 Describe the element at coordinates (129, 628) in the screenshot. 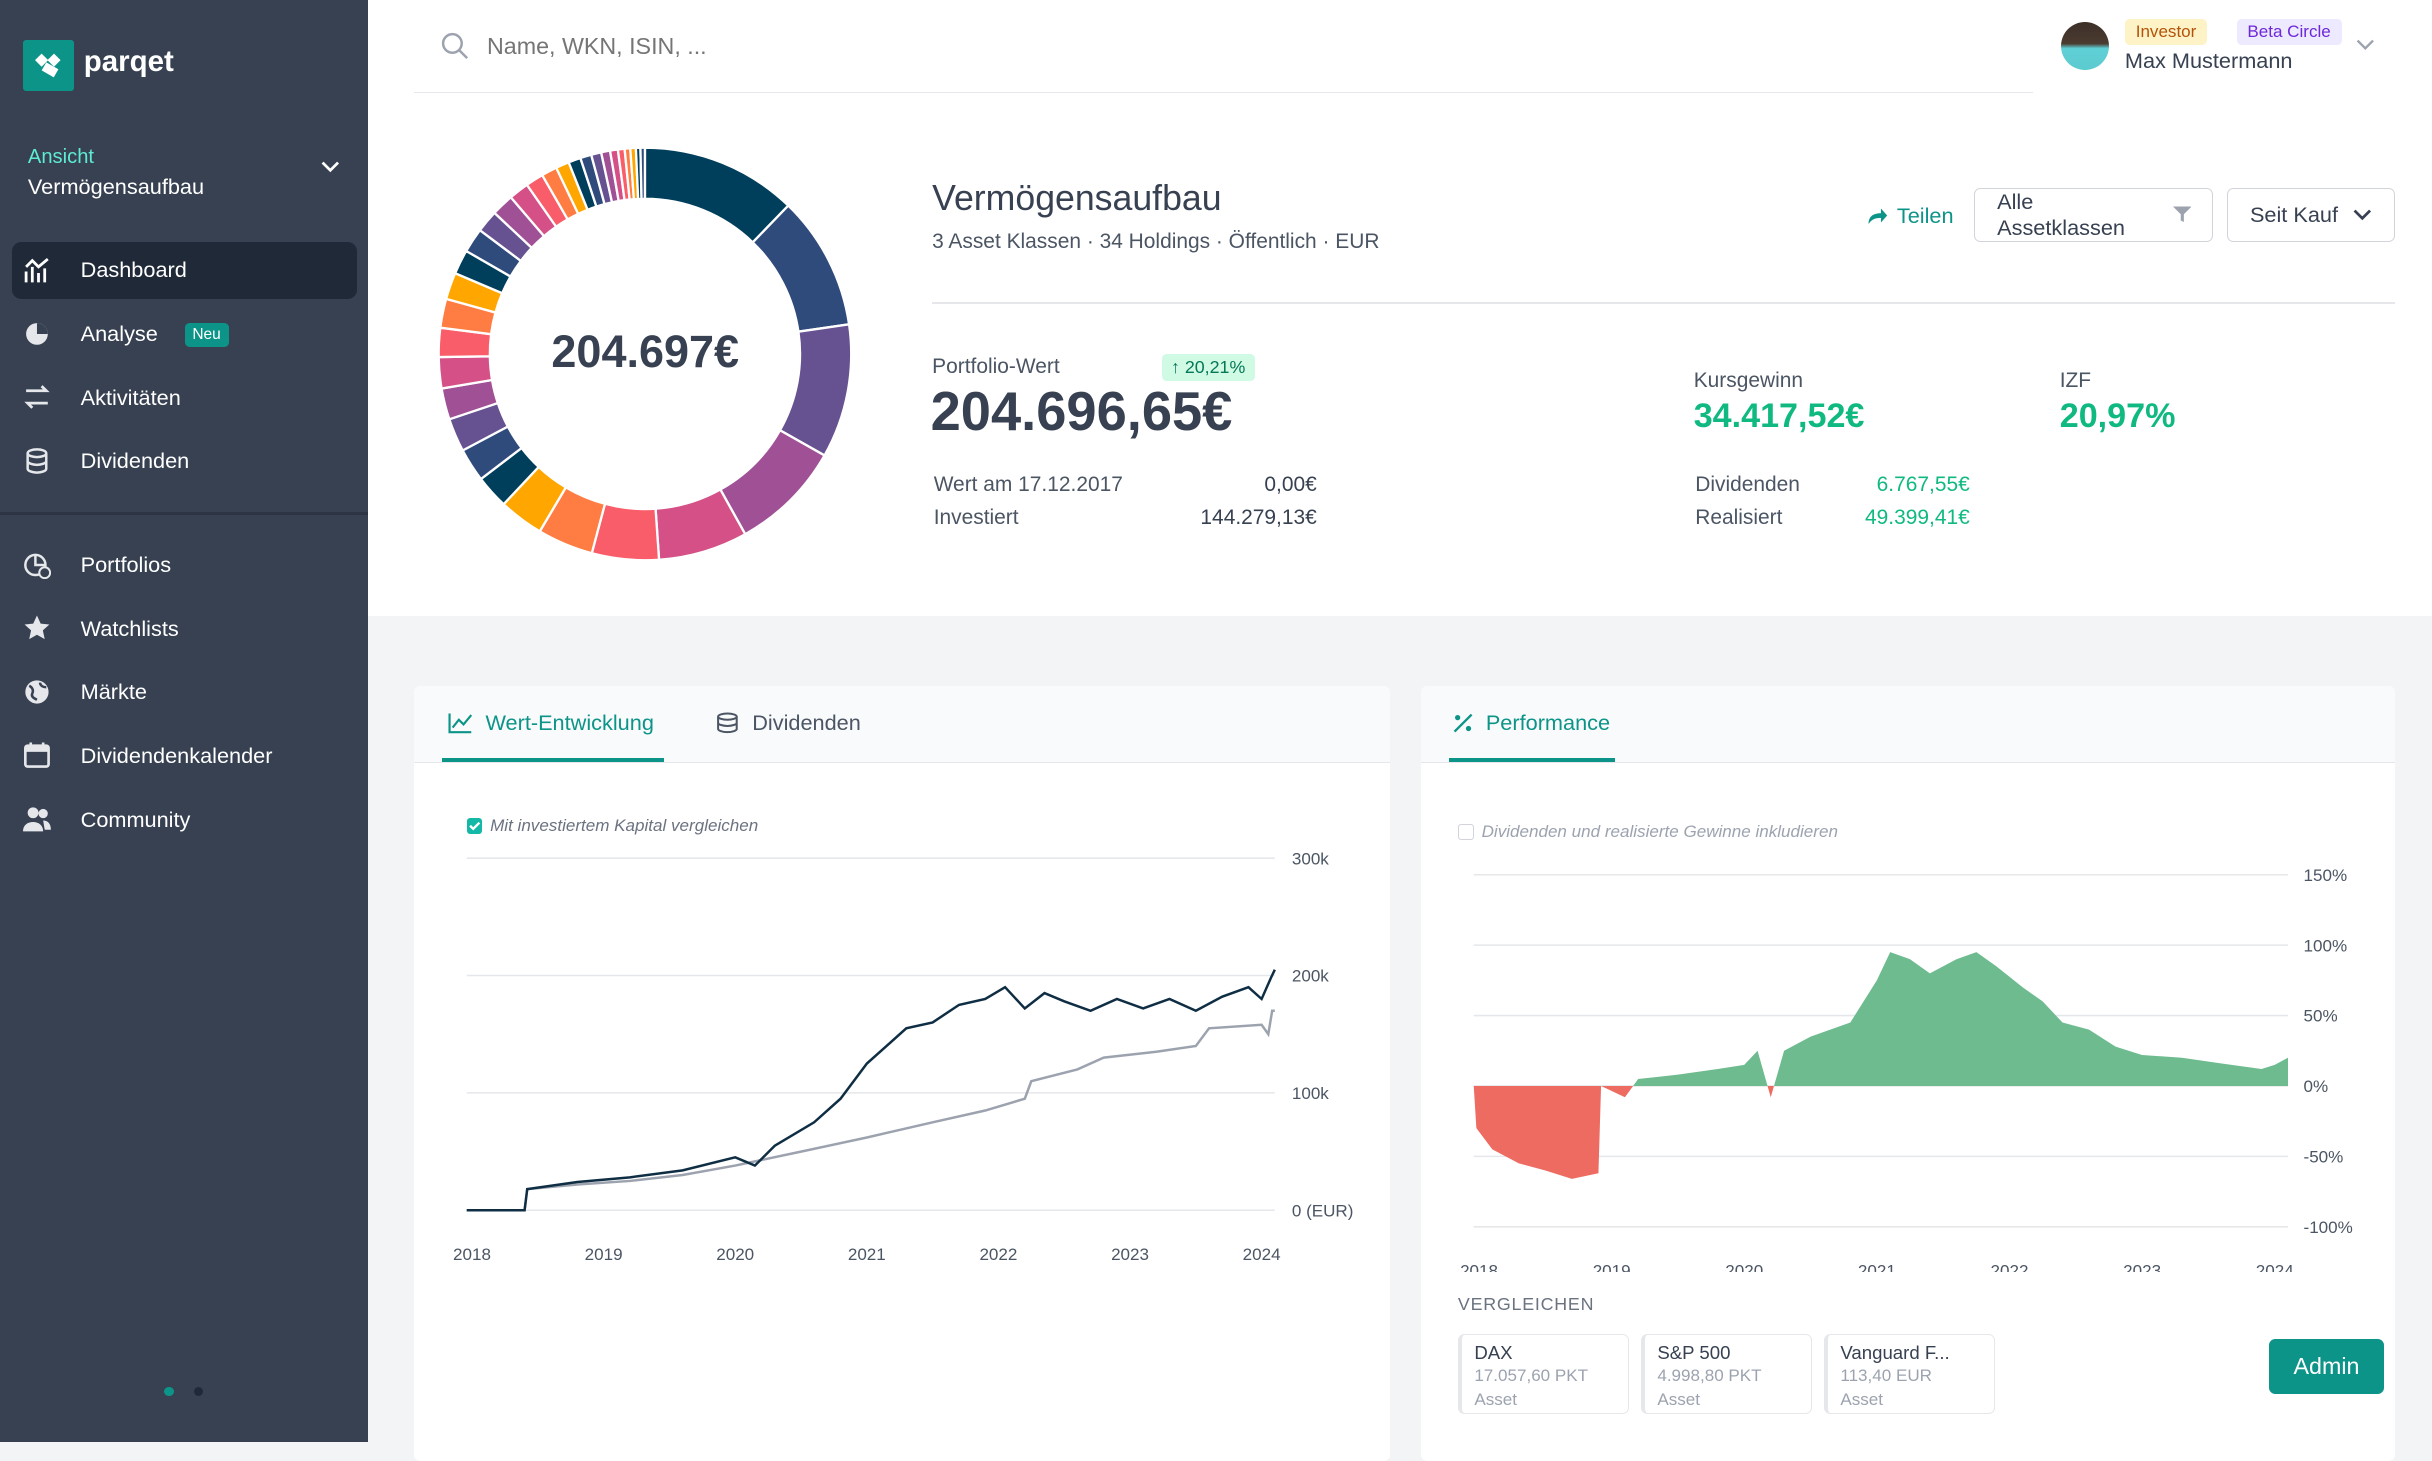

I see `sidebar-item-label: Watchlists` at that location.